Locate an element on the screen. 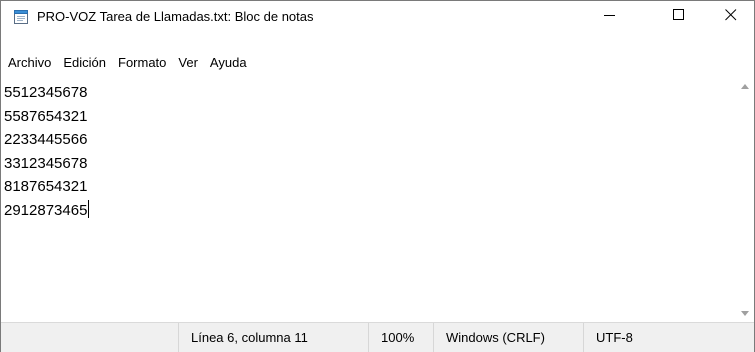 The height and width of the screenshot is (352, 755). status-cursor-position: Línea 6, columna 11 is located at coordinates (273, 337).